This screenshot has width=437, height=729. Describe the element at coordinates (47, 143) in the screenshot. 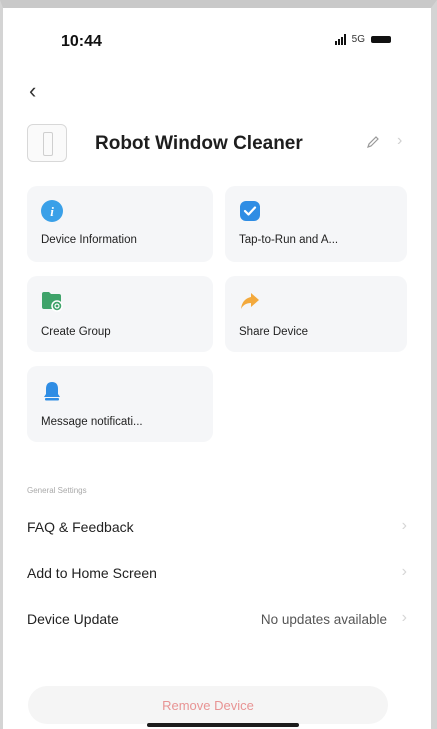

I see `device-thumbnail` at that location.